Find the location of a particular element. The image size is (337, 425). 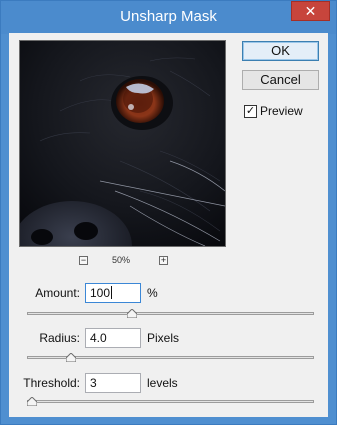

radius-slider-thumb is located at coordinates (70, 357).